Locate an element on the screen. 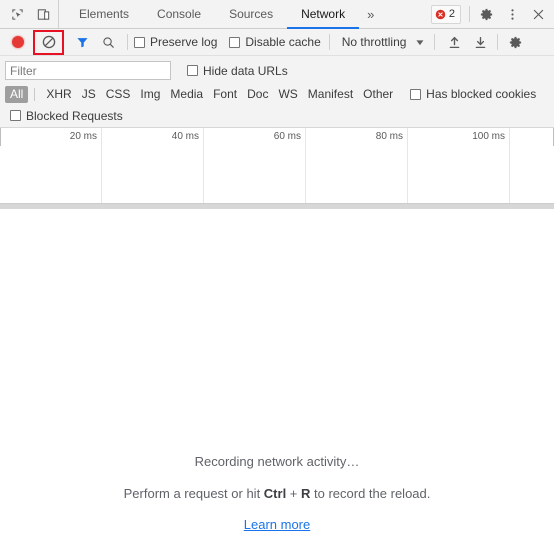 Image resolution: width=554 pixels, height=536 pixels. disable-cache-label: Disable cache is located at coordinates (283, 42).